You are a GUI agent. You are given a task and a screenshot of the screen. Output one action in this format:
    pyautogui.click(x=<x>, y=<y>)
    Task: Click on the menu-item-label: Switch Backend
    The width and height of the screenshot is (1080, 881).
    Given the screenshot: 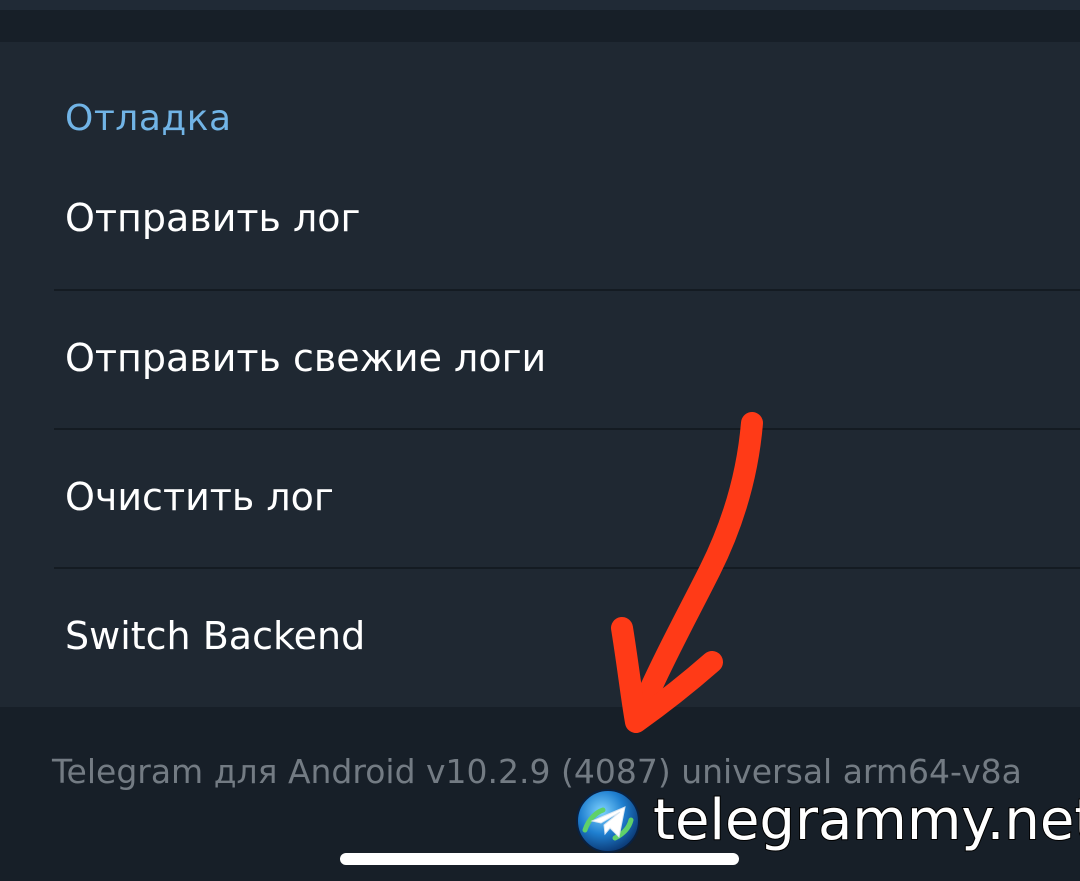 What is the action you would take?
    pyautogui.click(x=215, y=636)
    